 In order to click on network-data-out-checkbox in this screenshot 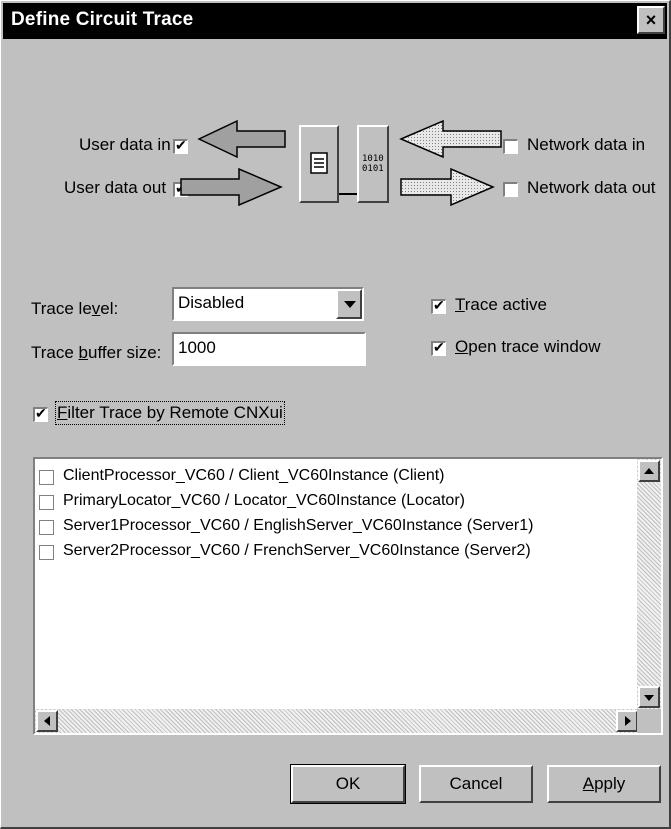, I will do `click(510, 189)`.